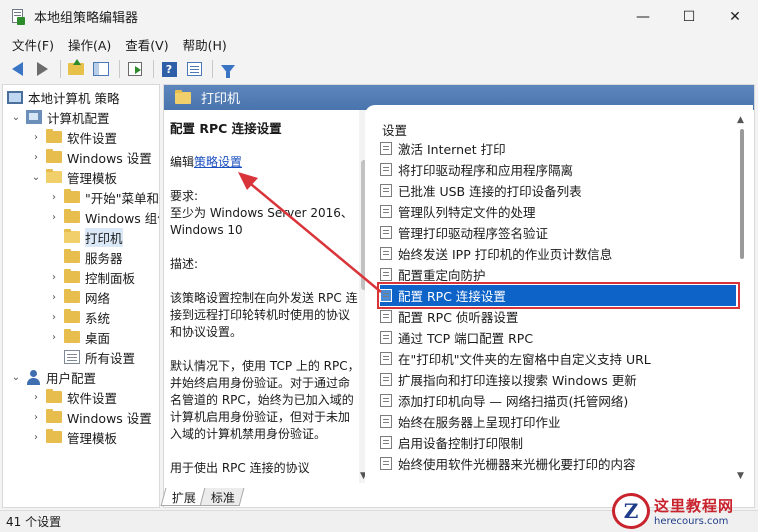 This screenshot has height=532, width=758. Describe the element at coordinates (558, 232) in the screenshot. I see `setting-row: 管理打印驱动程序签名验证` at that location.